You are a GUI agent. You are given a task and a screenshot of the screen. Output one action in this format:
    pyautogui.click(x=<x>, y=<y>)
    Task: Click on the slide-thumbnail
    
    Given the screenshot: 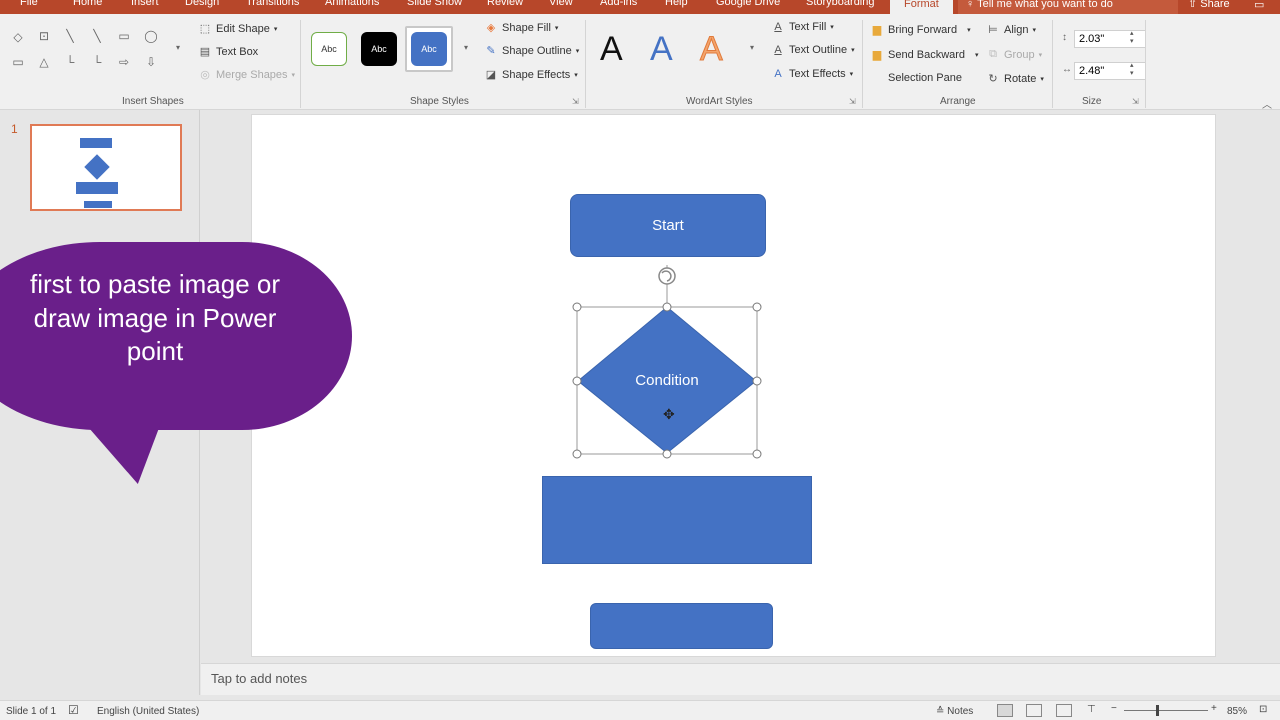 What is the action you would take?
    pyautogui.click(x=106, y=167)
    